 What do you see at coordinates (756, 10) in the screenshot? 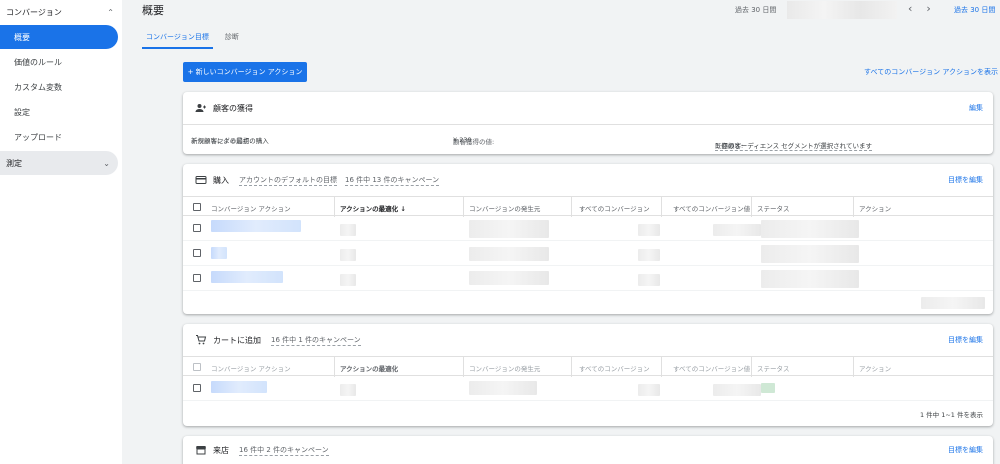
I see `date-range-label: 過去 30 日間` at bounding box center [756, 10].